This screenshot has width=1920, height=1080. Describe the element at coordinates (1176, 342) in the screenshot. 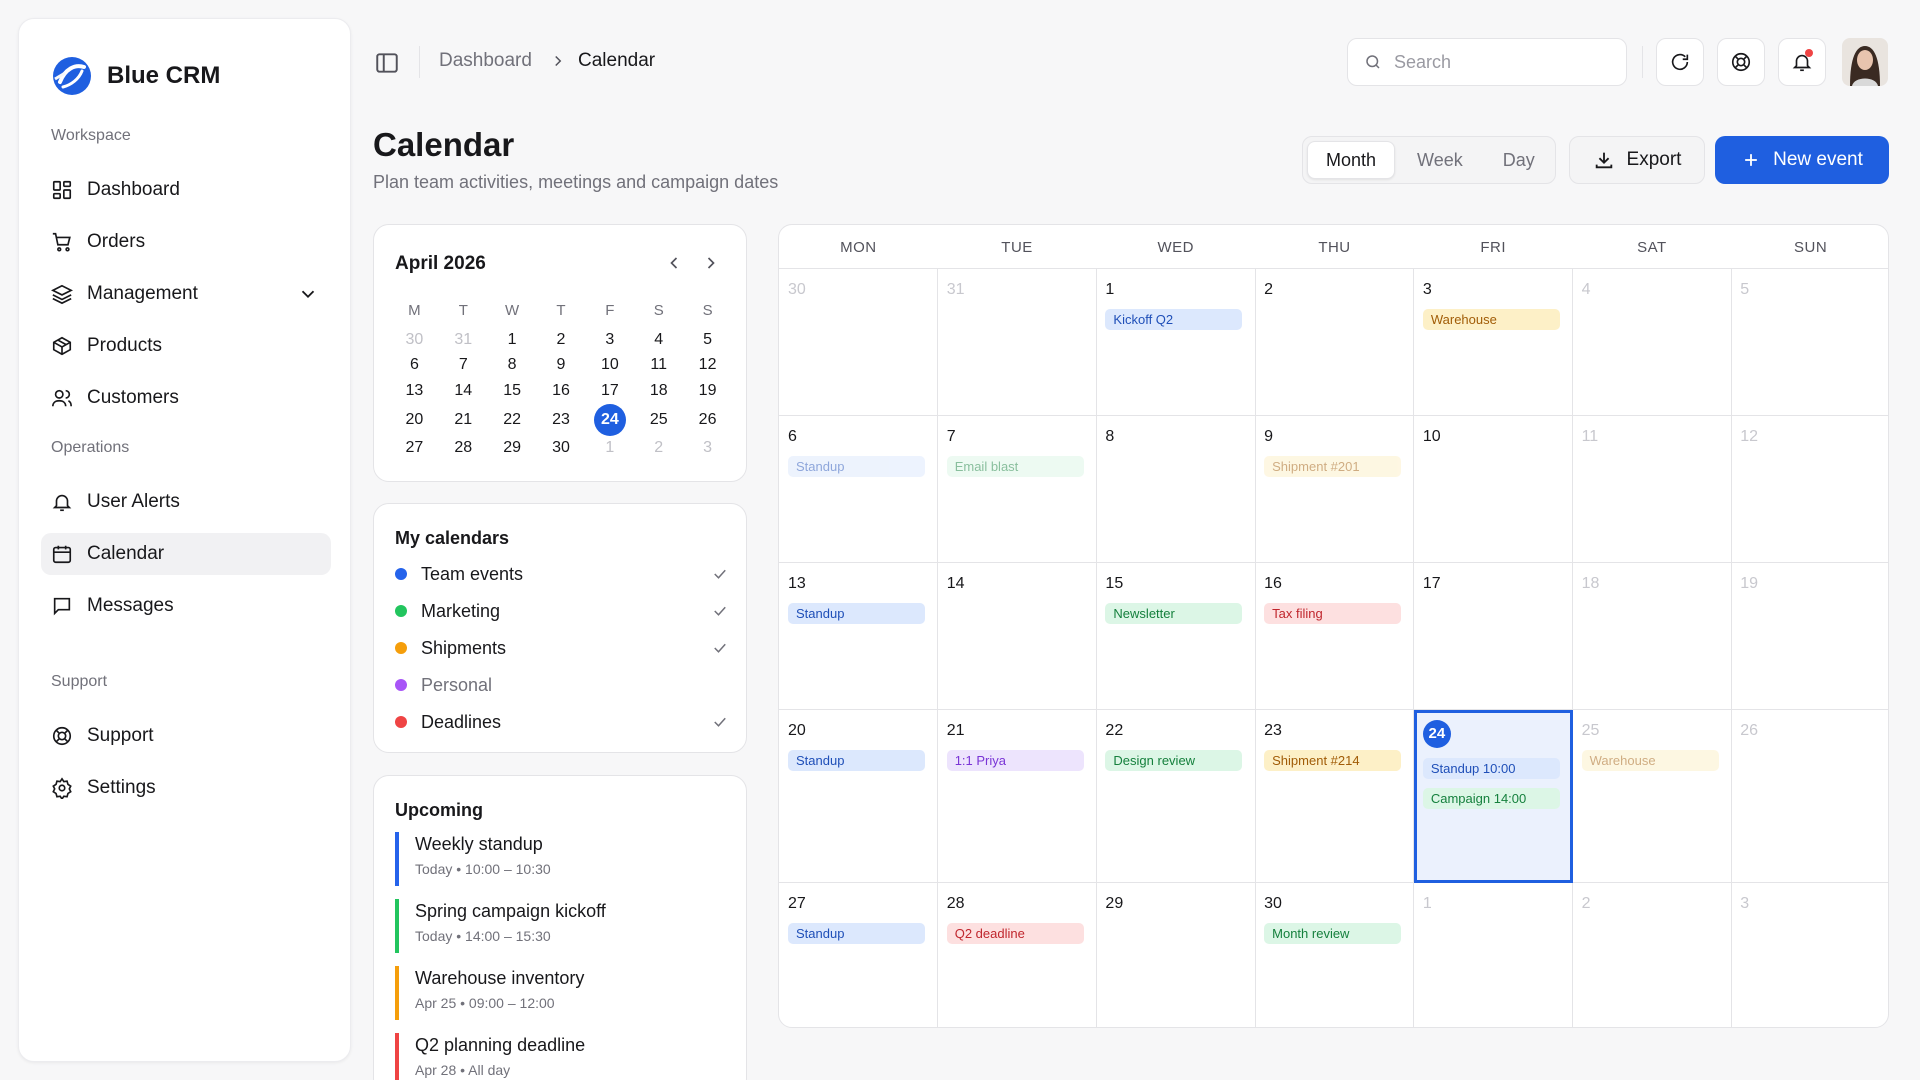

I see `day-cell: 1 Kickoff Q2` at that location.